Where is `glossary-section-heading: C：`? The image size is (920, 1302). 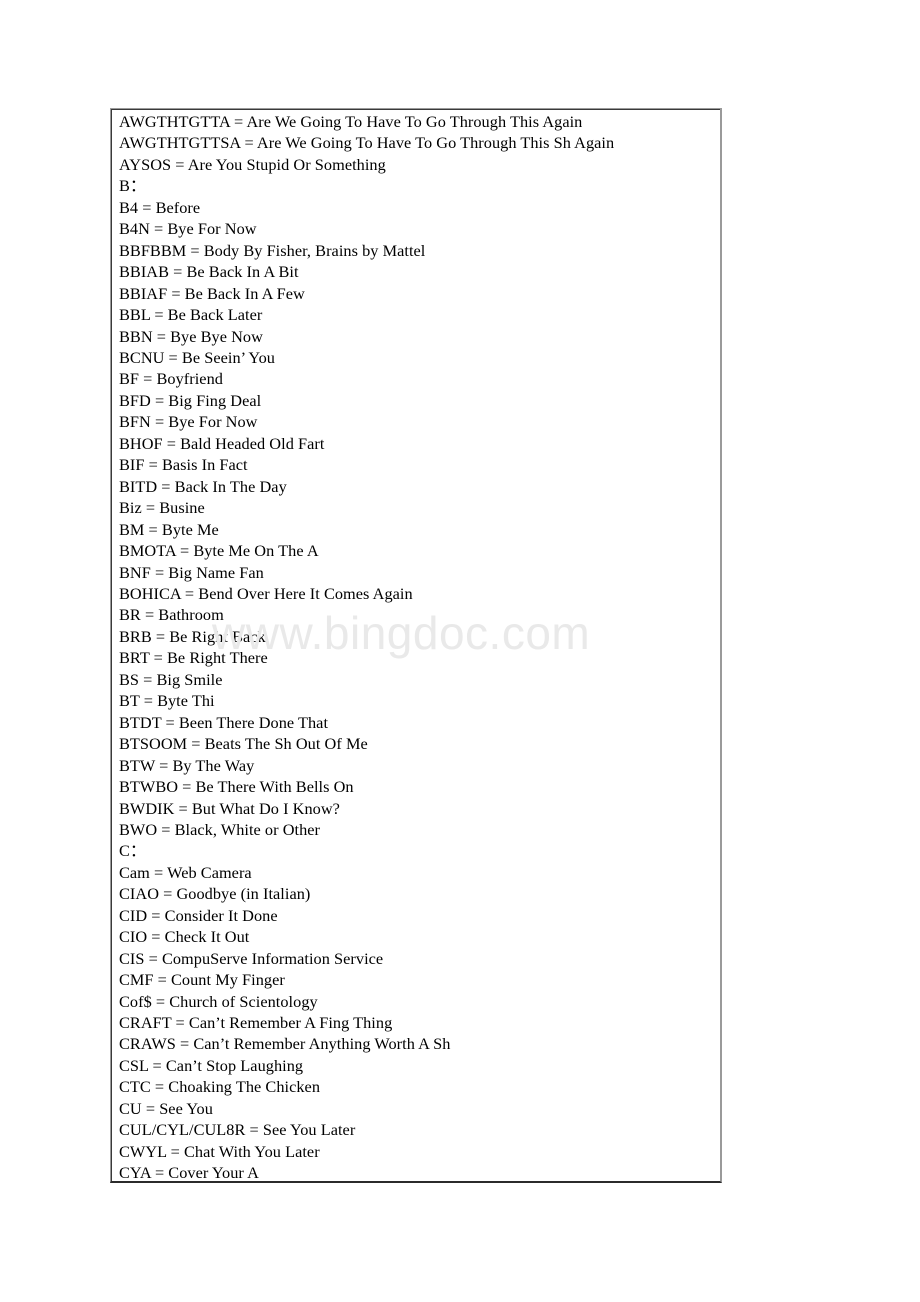
glossary-section-heading: C： is located at coordinates (133, 851).